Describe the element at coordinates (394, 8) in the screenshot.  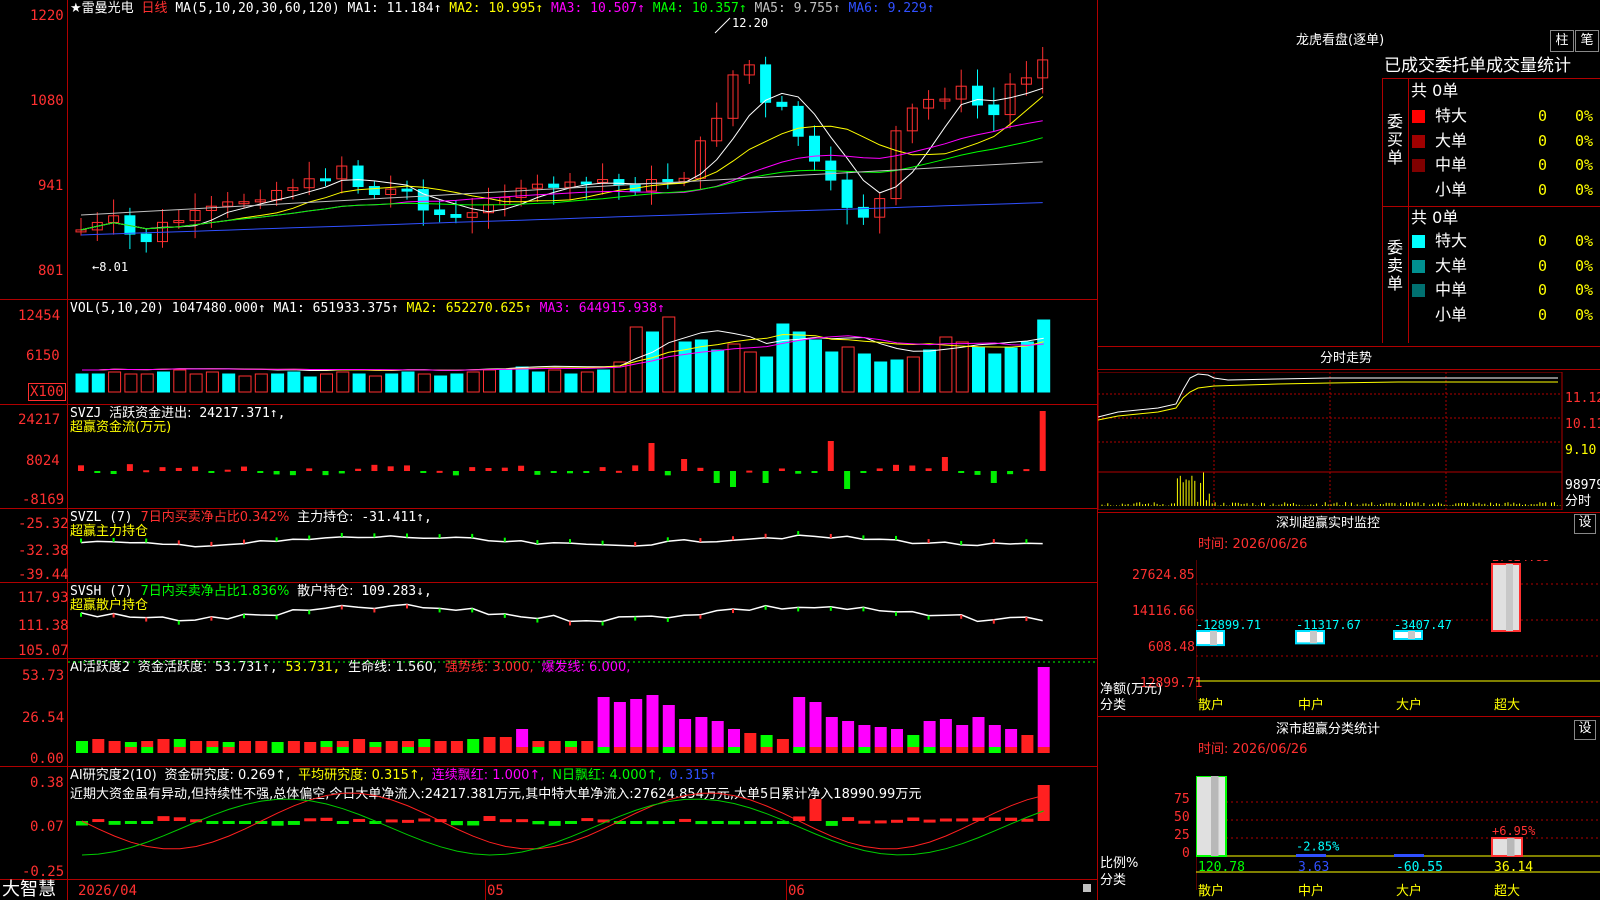
I see `ma-value-1: MA1: 11.184↑` at that location.